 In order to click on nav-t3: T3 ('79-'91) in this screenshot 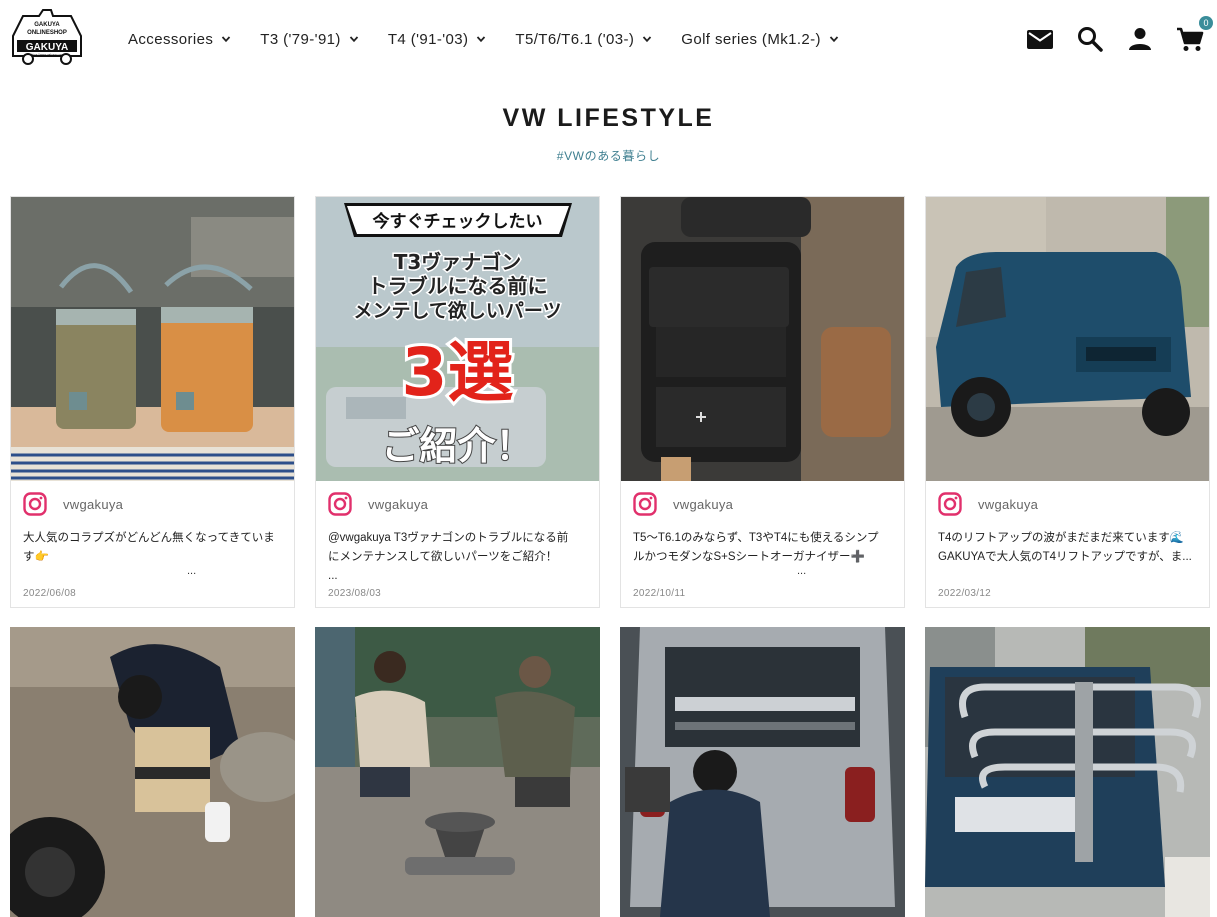, I will do `click(309, 39)`.